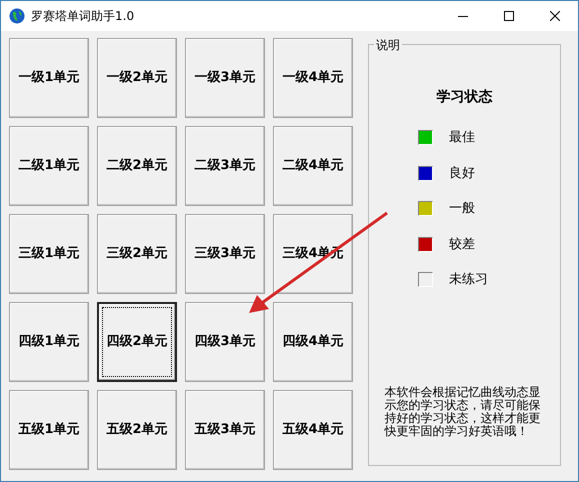 The height and width of the screenshot is (482, 579). I want to click on unit-button: 一级4单元, so click(313, 78).